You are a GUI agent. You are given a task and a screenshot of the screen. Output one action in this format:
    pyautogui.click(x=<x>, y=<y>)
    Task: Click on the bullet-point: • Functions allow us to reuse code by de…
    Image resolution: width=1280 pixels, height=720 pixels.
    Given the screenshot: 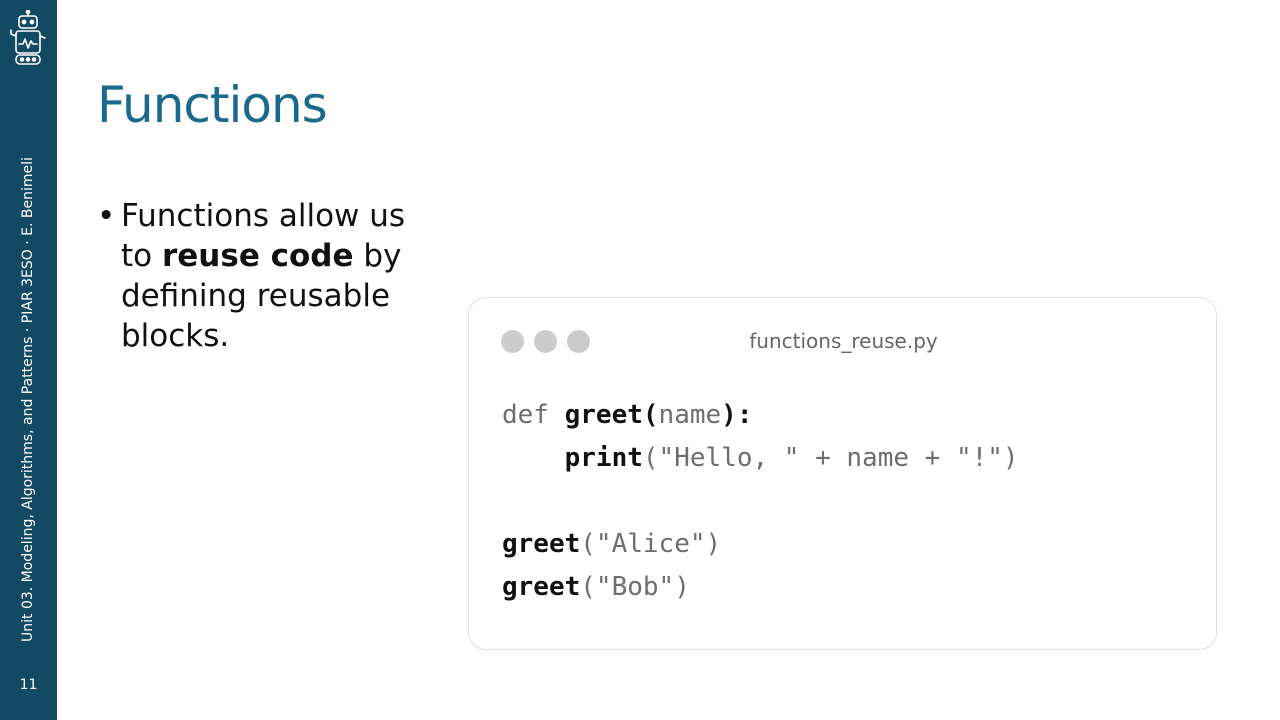 What is the action you would take?
    pyautogui.click(x=264, y=276)
    